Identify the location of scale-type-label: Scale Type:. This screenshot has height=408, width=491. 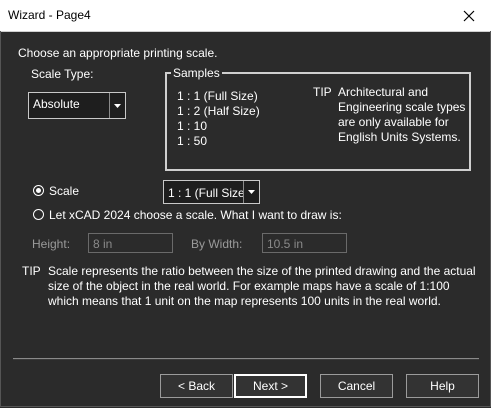
(62, 74).